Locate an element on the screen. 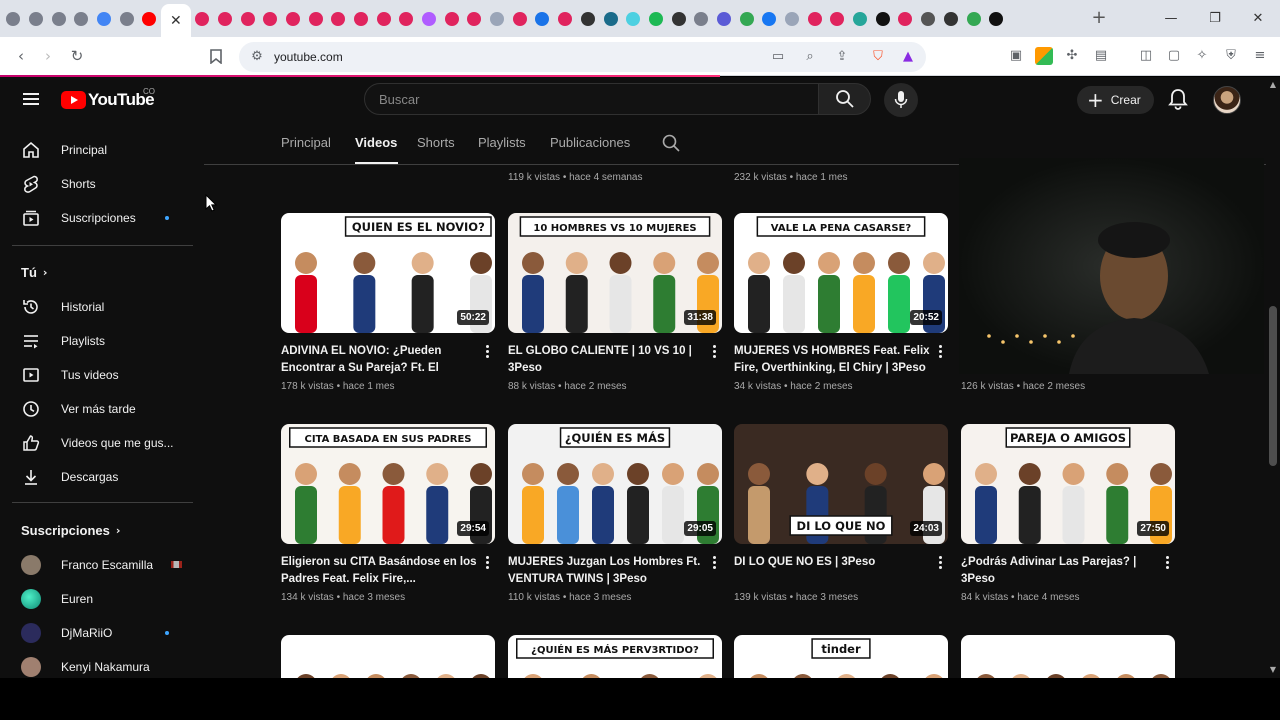 The width and height of the screenshot is (1280, 720). youtube-logo: YouTube is located at coordinates (108, 100).